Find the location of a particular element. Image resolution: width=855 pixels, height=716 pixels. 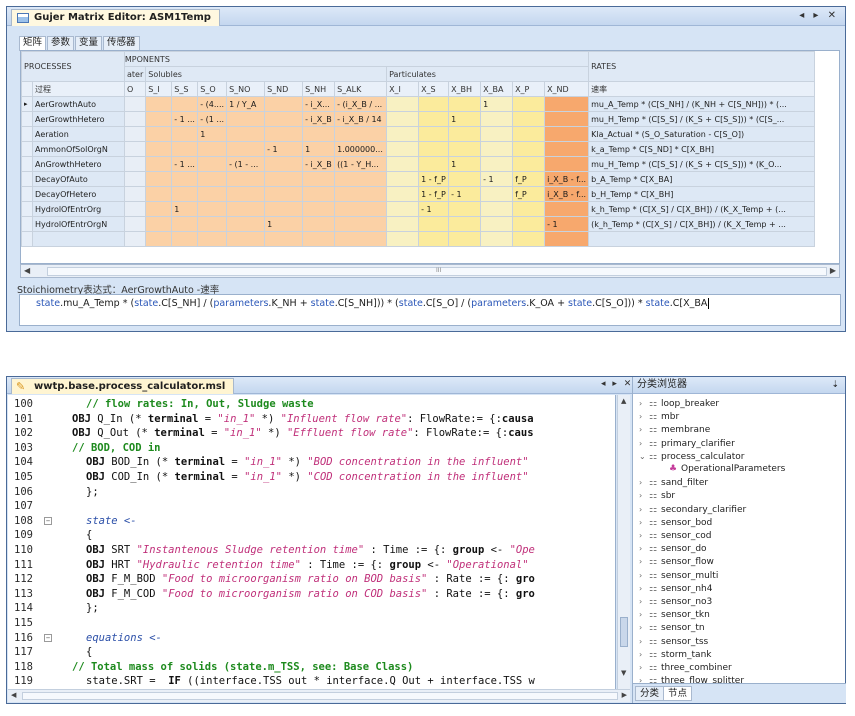

scroll-right-icon: ▶ is located at coordinates (833, 270).